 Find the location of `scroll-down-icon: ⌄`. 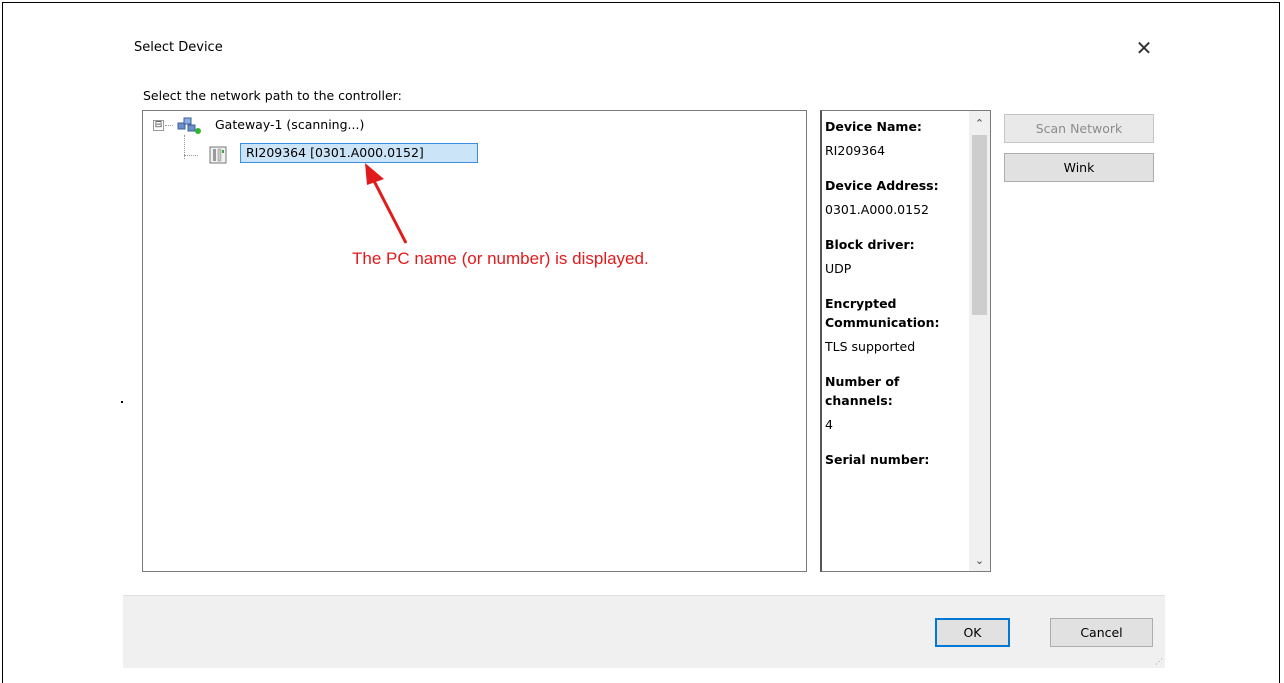

scroll-down-icon: ⌄ is located at coordinates (979, 560).